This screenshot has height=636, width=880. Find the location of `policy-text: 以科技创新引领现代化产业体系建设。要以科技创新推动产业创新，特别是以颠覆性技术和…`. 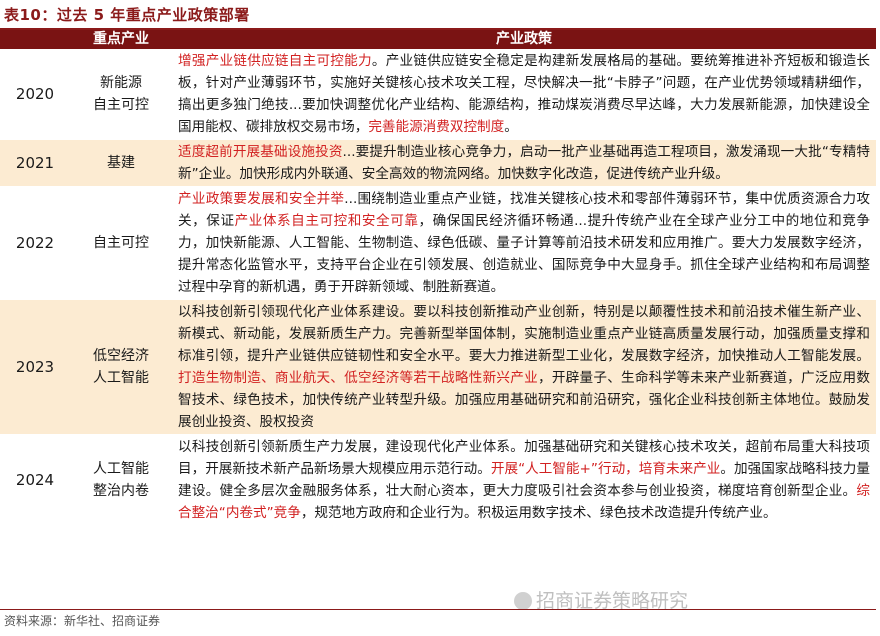

policy-text: 以科技创新引领现代化产业体系建设。要以科技创新推动产业创新，特别是以颠覆性技术和… is located at coordinates (524, 334).